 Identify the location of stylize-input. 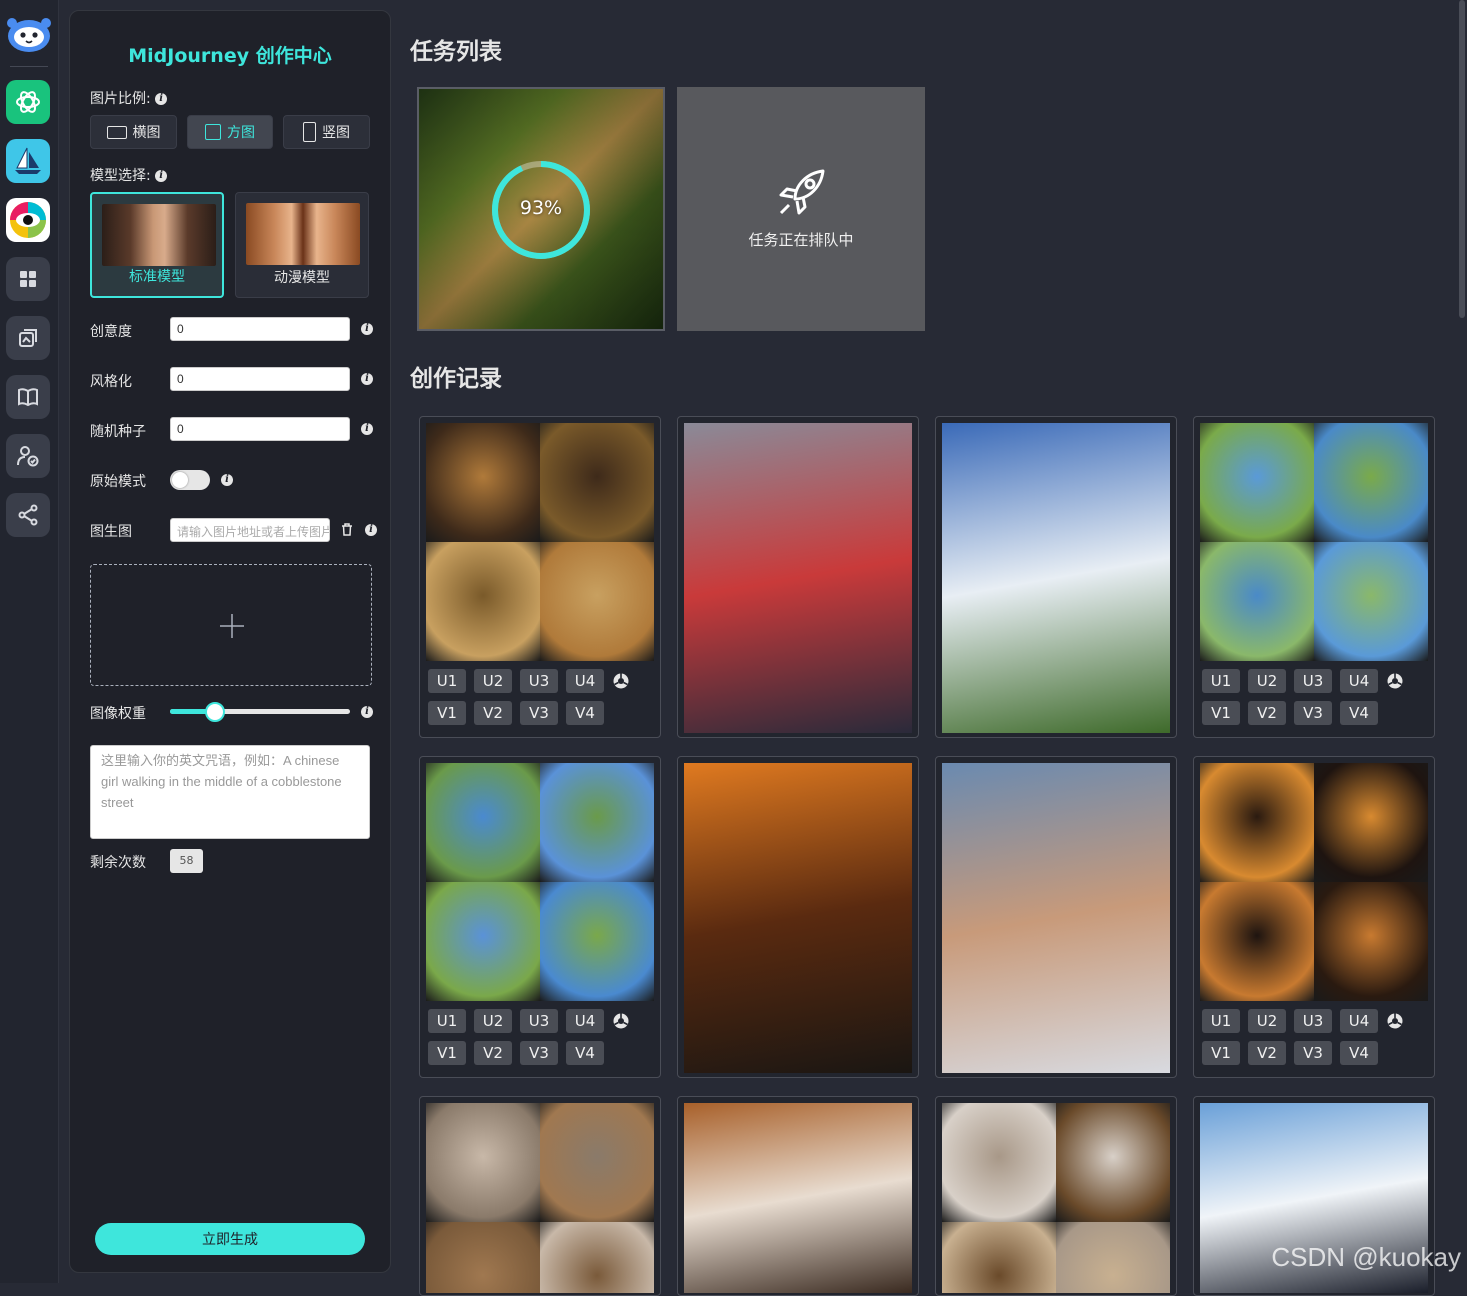
(260, 379).